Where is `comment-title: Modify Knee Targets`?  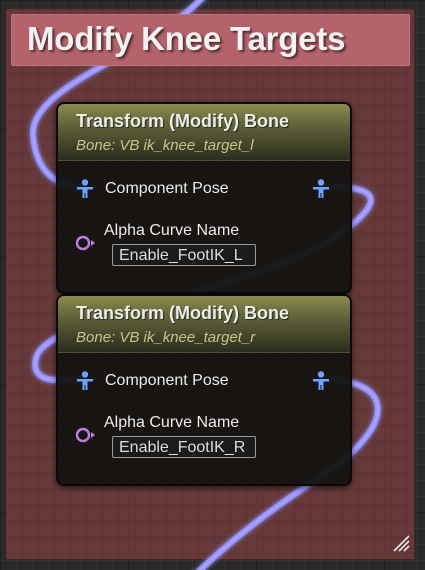
comment-title: Modify Knee Targets is located at coordinates (186, 38).